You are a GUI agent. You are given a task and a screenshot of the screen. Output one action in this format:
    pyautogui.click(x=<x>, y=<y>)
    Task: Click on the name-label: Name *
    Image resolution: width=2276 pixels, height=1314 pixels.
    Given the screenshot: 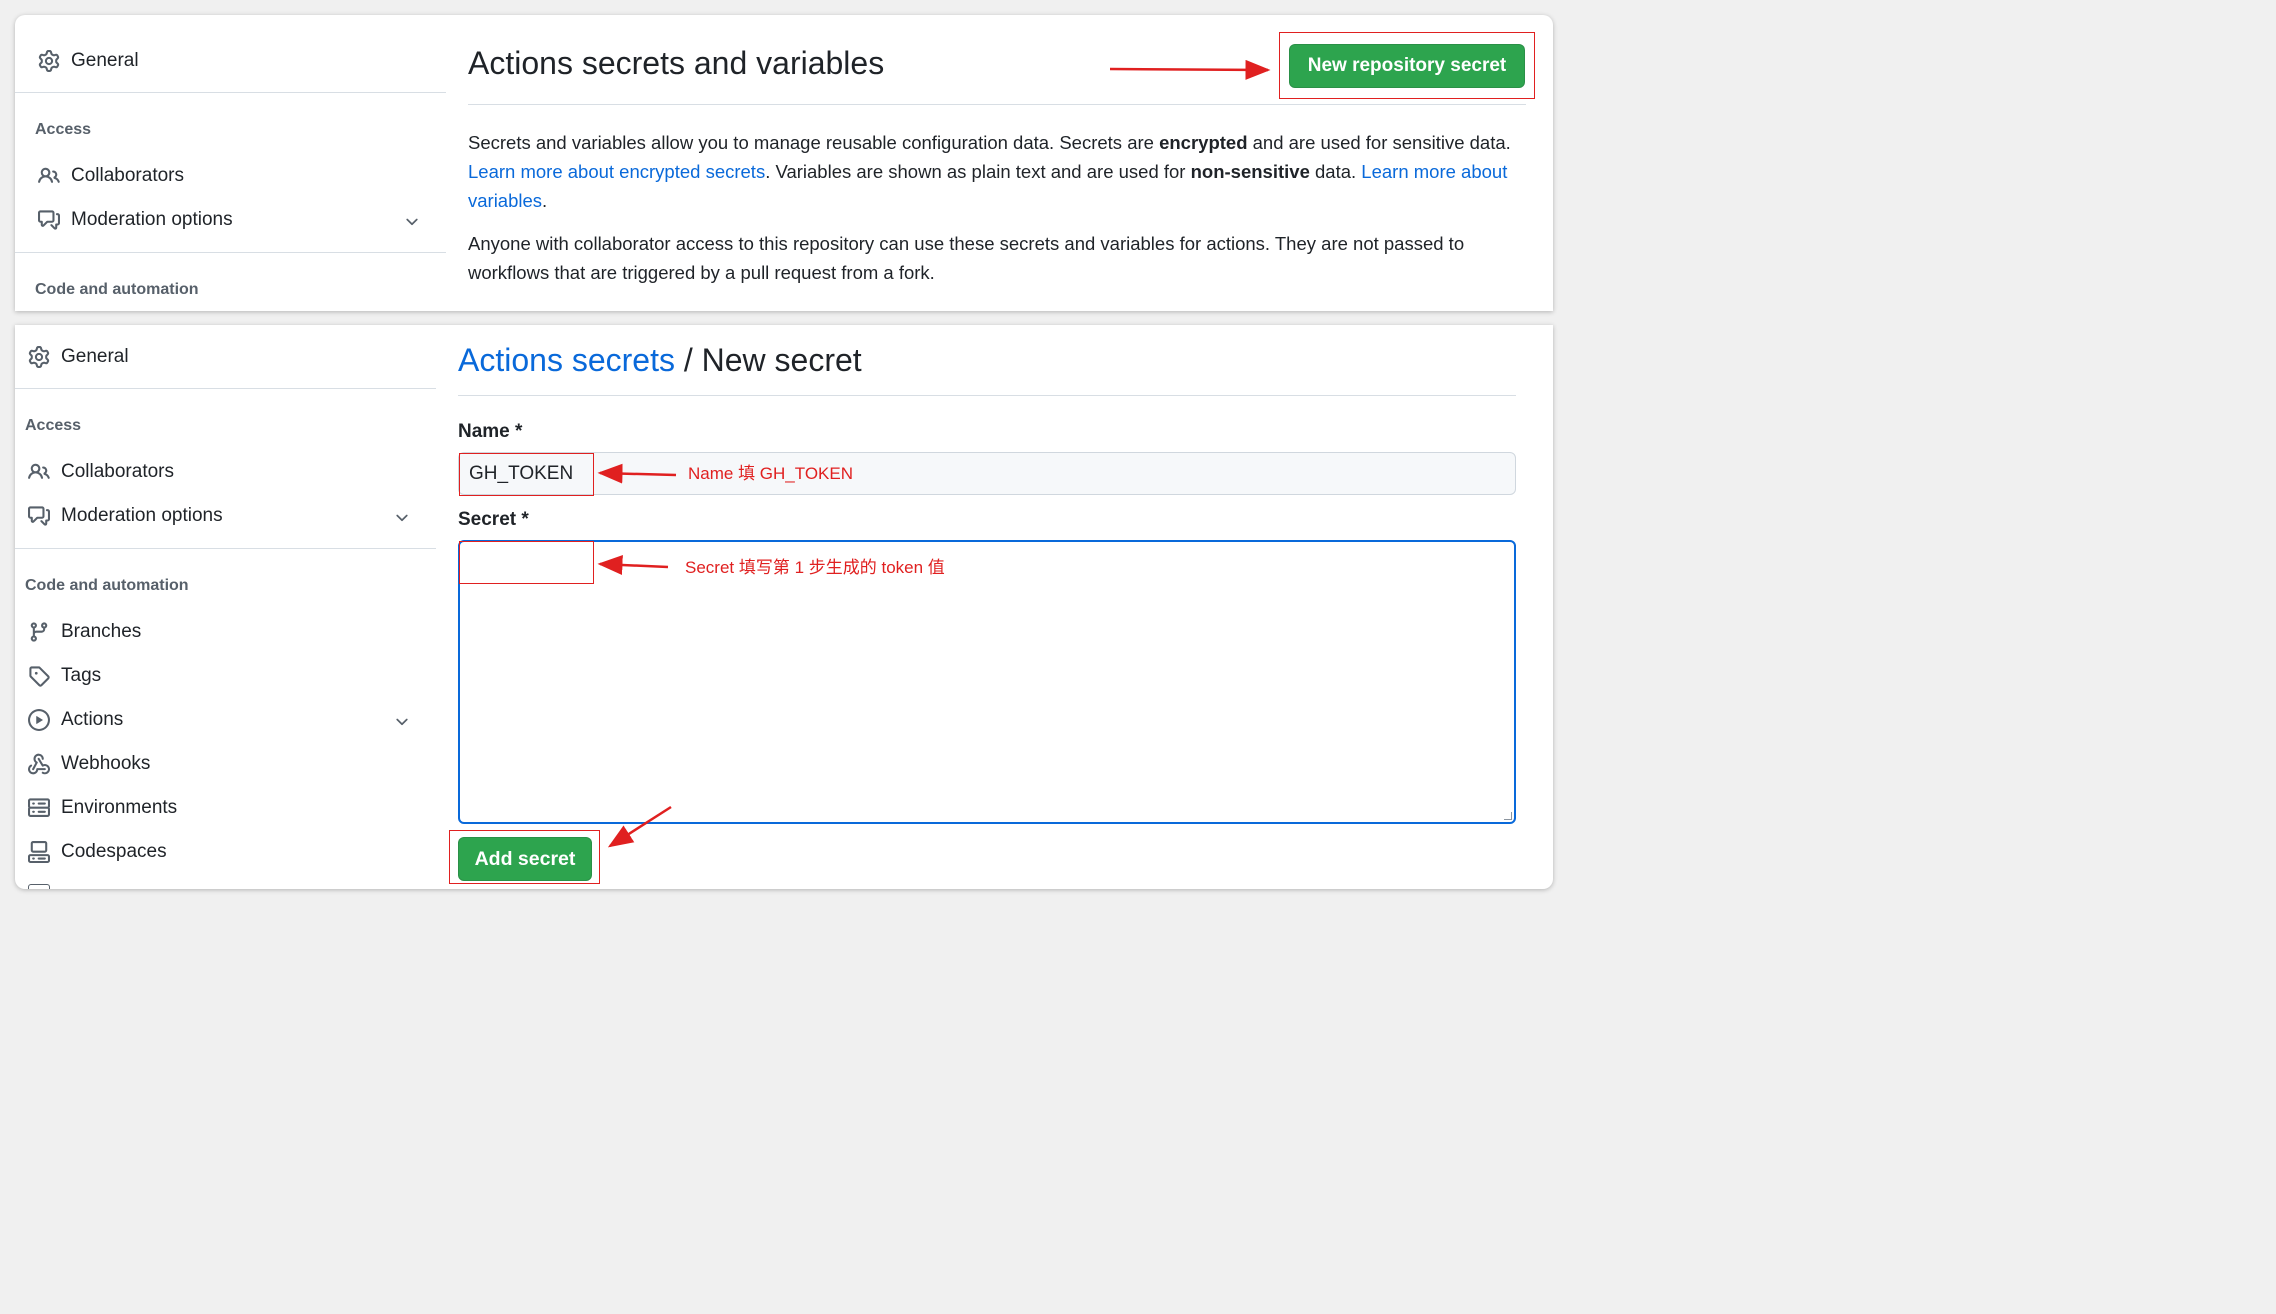 What is the action you would take?
    pyautogui.click(x=490, y=431)
    